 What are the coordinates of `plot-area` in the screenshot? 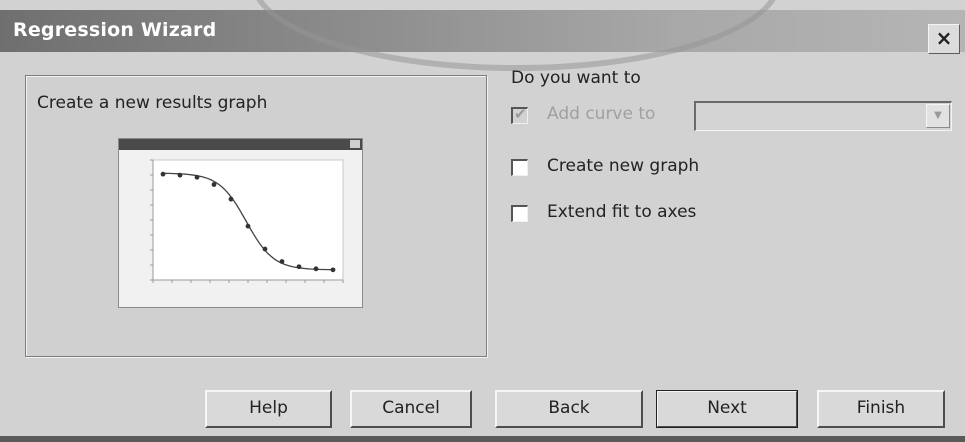 It's located at (248, 220).